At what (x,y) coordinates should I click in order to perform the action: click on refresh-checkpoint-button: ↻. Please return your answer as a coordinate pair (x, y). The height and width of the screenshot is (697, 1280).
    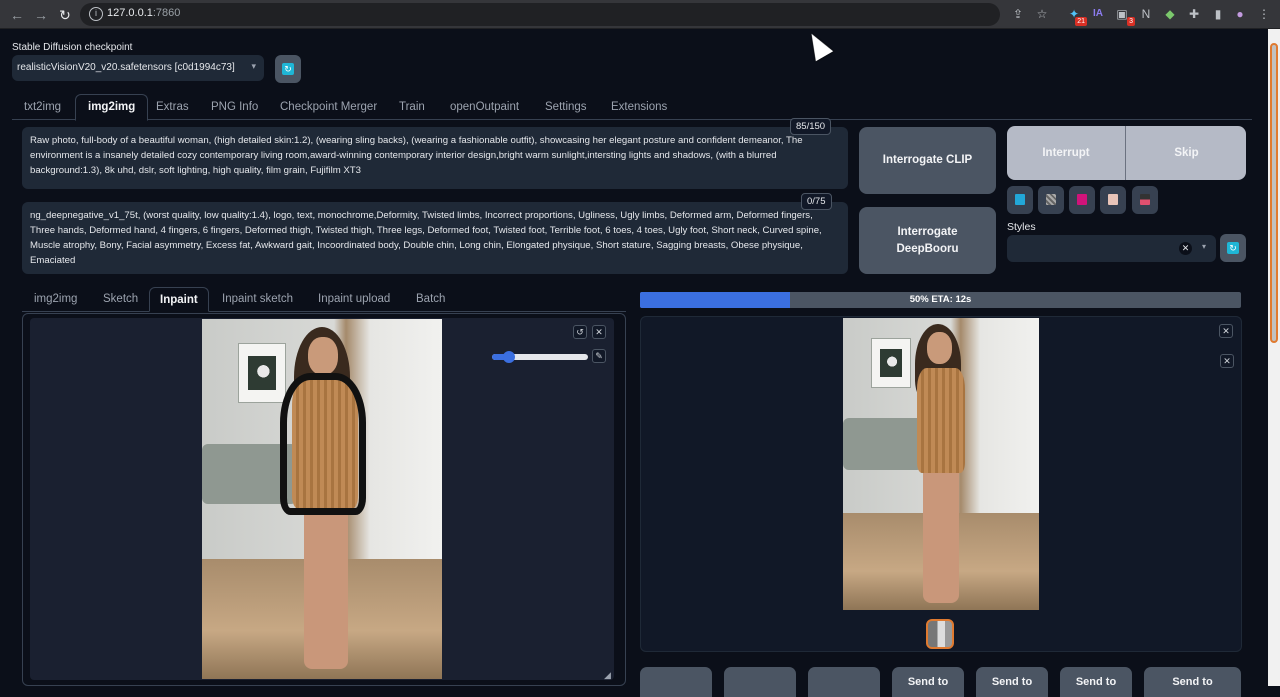
    Looking at the image, I should click on (288, 69).